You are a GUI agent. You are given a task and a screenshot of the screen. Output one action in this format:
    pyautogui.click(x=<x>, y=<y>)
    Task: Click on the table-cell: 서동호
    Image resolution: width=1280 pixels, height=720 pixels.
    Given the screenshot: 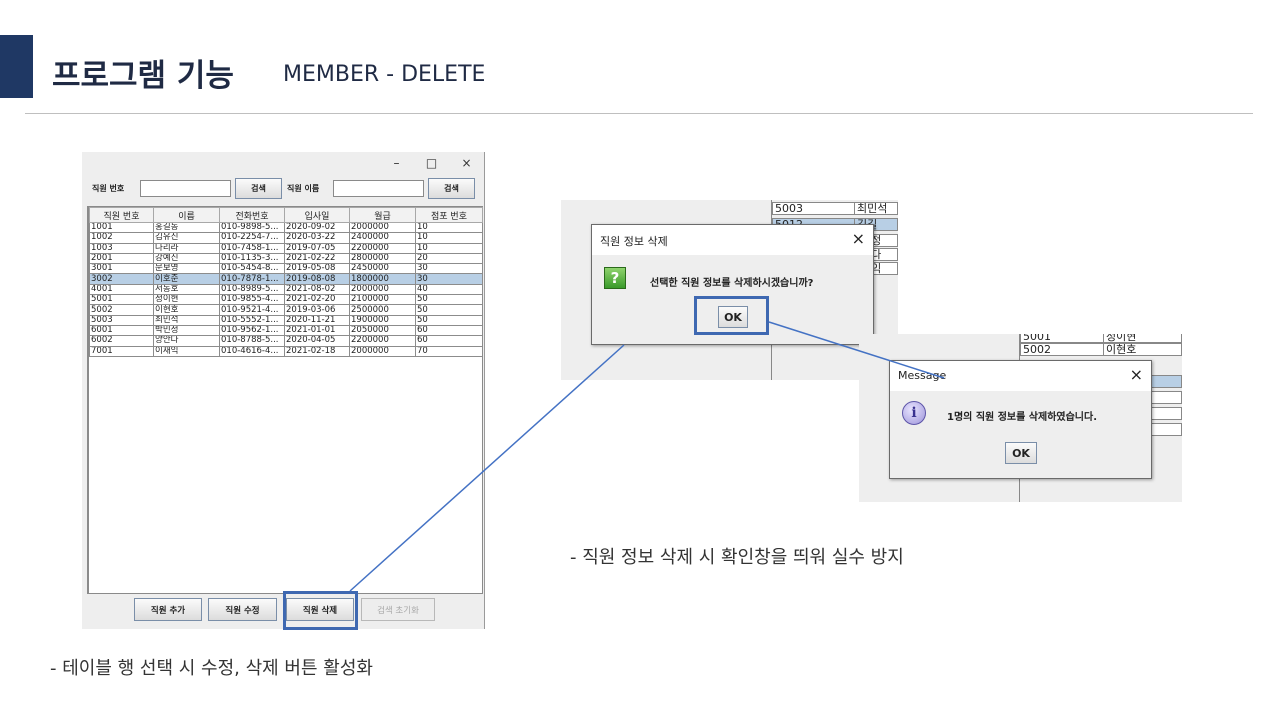 What is the action you would take?
    pyautogui.click(x=186, y=289)
    